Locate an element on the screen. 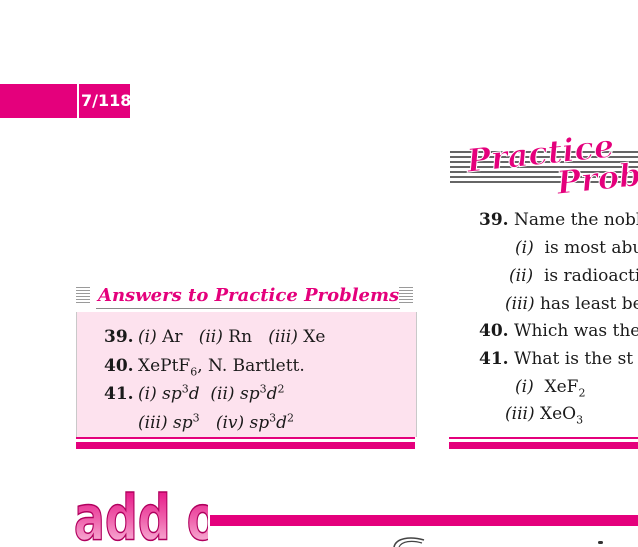 This screenshot has height=547, width=638. part-text: Xe is located at coordinates (314, 337).